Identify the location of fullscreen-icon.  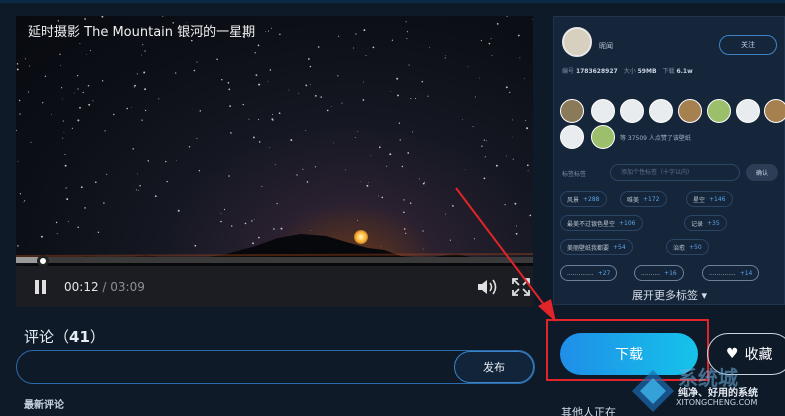
(521, 287).